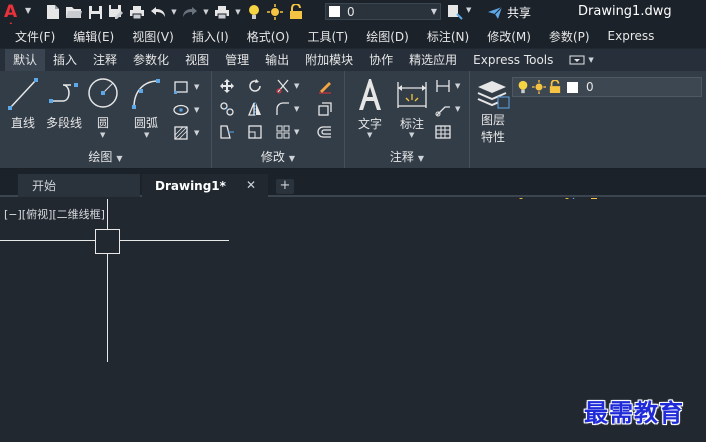  What do you see at coordinates (569, 36) in the screenshot?
I see `menu-parametric: 参数(P)` at bounding box center [569, 36].